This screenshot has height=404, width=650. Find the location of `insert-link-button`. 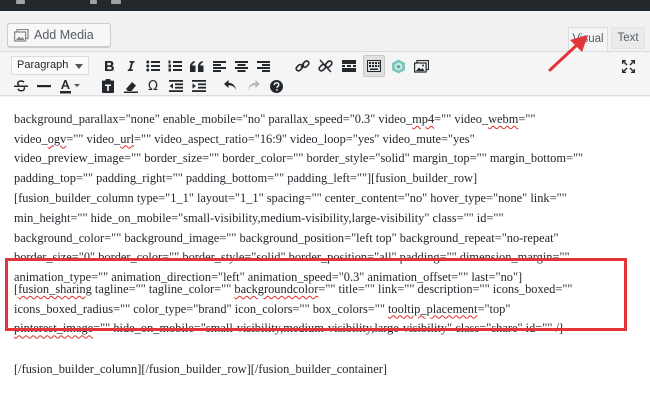

insert-link-button is located at coordinates (302, 66).